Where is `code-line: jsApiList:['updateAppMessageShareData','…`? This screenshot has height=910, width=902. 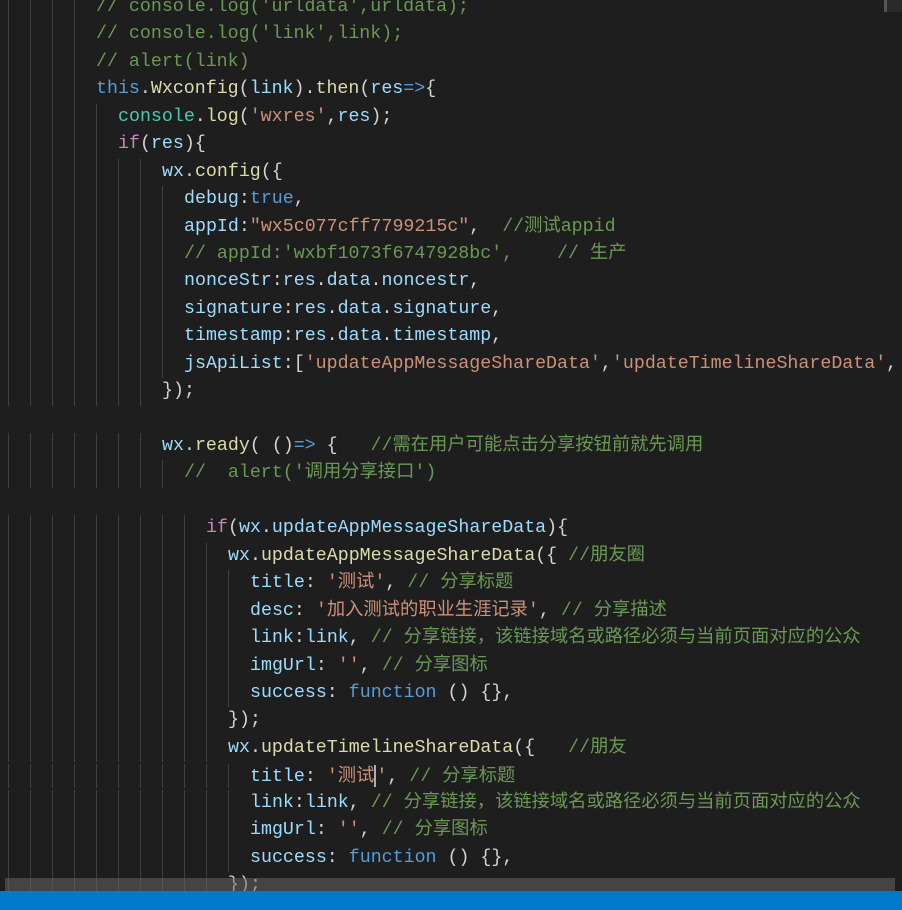
code-line: jsApiList:['updateAppMessageShareData','… is located at coordinates (448, 364).